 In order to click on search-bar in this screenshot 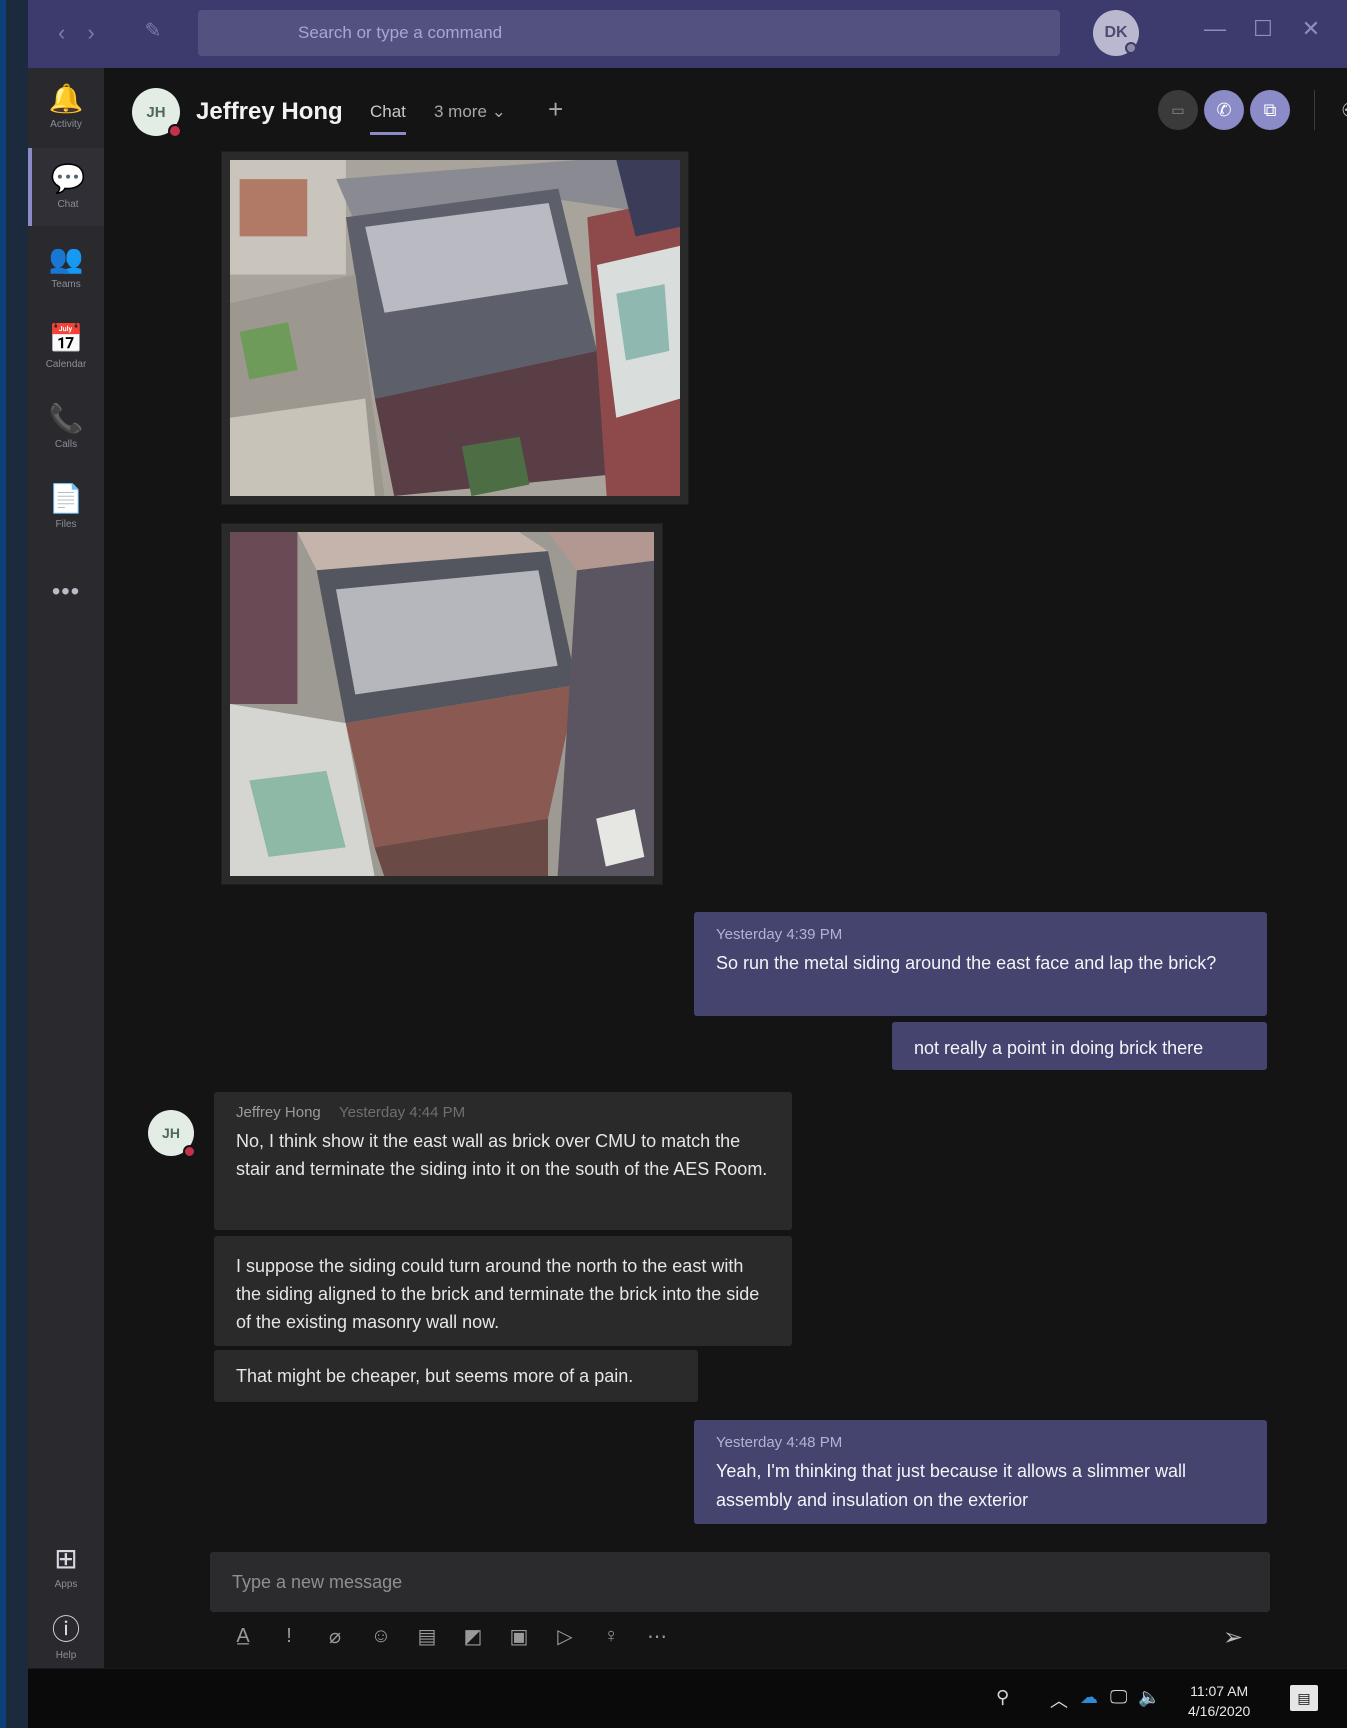, I will do `click(629, 33)`.